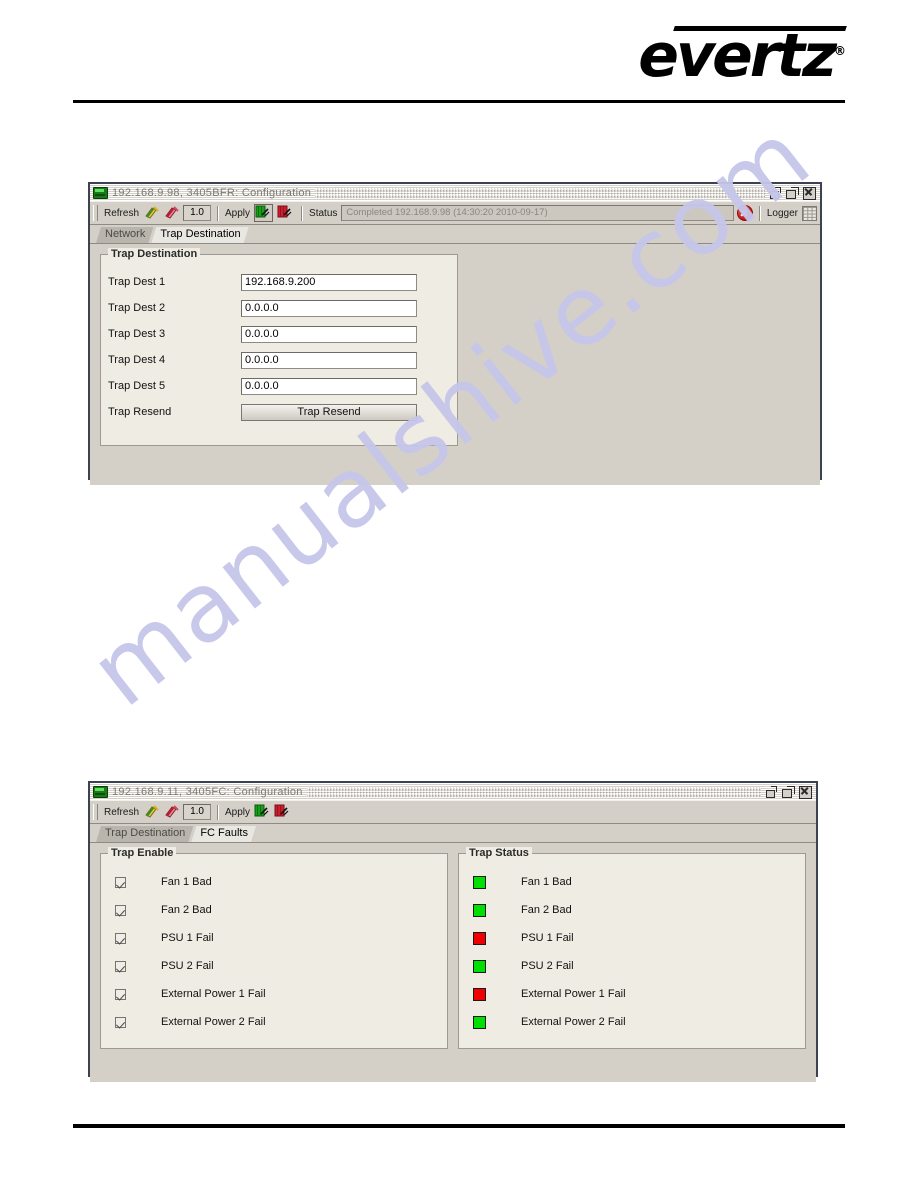 Image resolution: width=918 pixels, height=1188 pixels. What do you see at coordinates (140, 412) in the screenshot?
I see `trap-resend-label: Trap Resend` at bounding box center [140, 412].